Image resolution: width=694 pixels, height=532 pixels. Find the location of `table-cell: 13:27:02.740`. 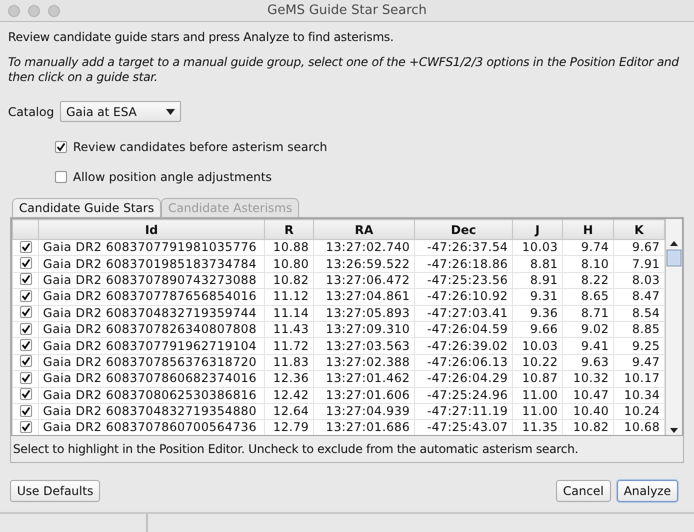

table-cell: 13:27:02.740 is located at coordinates (364, 248).